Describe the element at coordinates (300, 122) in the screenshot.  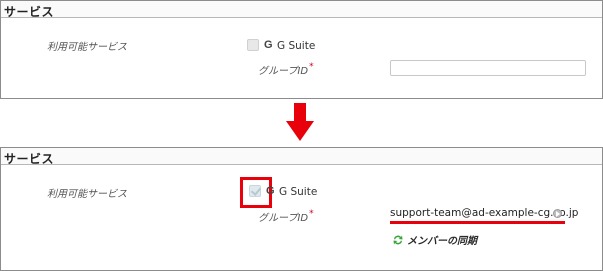
I see `down-arrow-icon` at that location.